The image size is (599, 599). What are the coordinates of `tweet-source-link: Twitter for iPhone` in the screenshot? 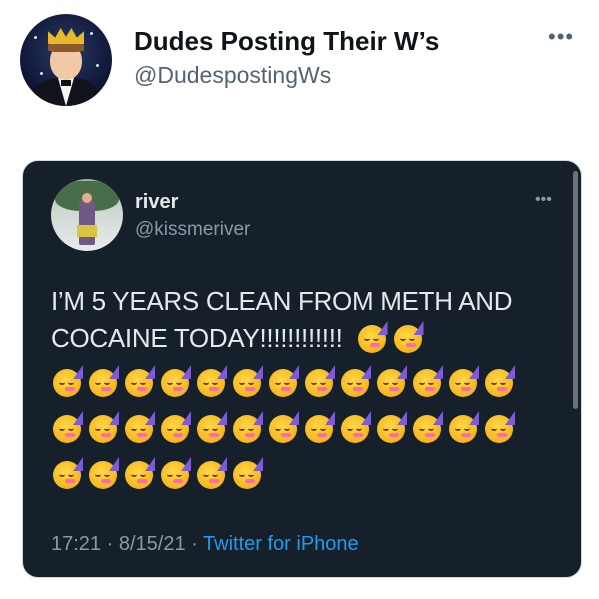 It's located at (281, 544).